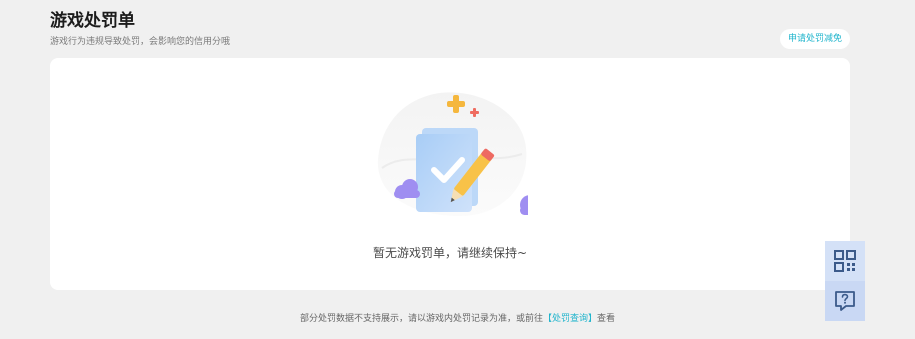 This screenshot has height=339, width=915. I want to click on empty-state-message: 暂无游戏罚单，请继续保持~, so click(450, 253).